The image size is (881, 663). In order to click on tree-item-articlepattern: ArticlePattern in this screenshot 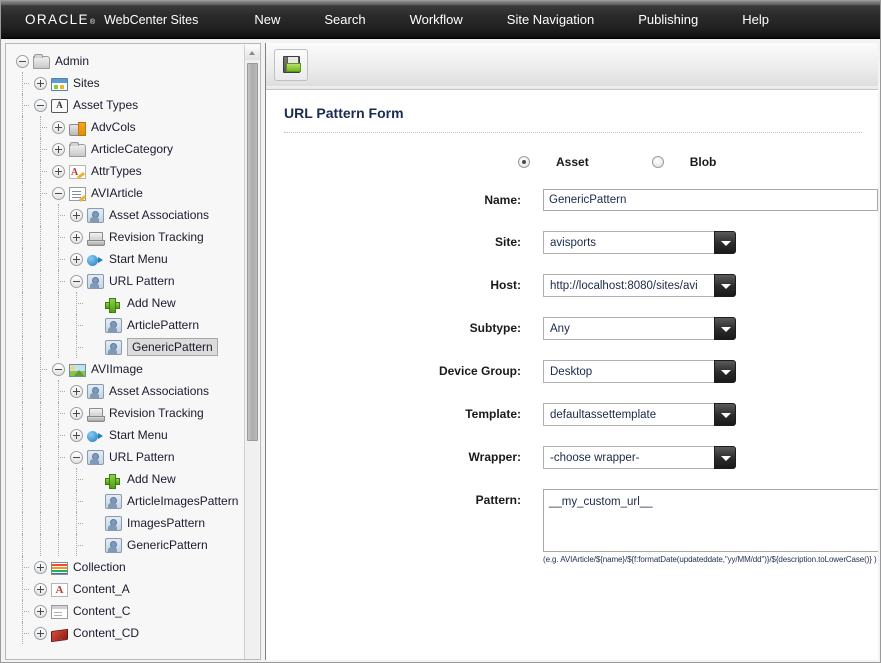, I will do `click(126, 325)`.